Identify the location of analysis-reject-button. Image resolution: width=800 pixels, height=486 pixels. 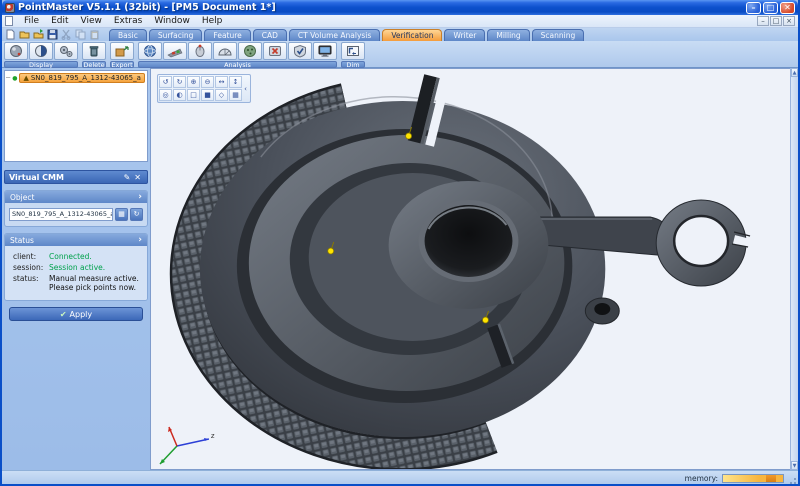
(275, 51).